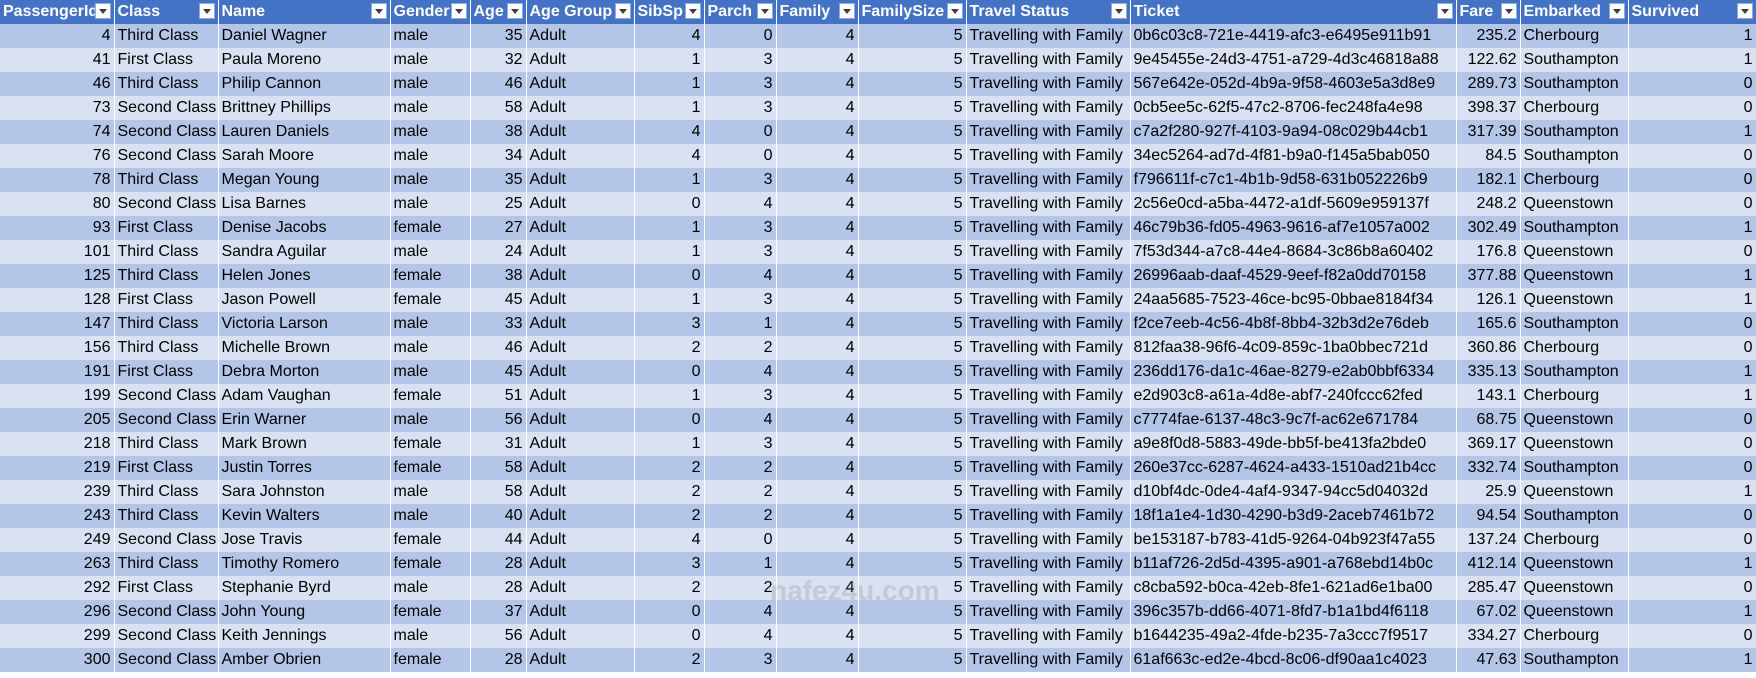 This screenshot has width=1756, height=678. What do you see at coordinates (1488, 60) in the screenshot?
I see `cell-fare: 122.62` at bounding box center [1488, 60].